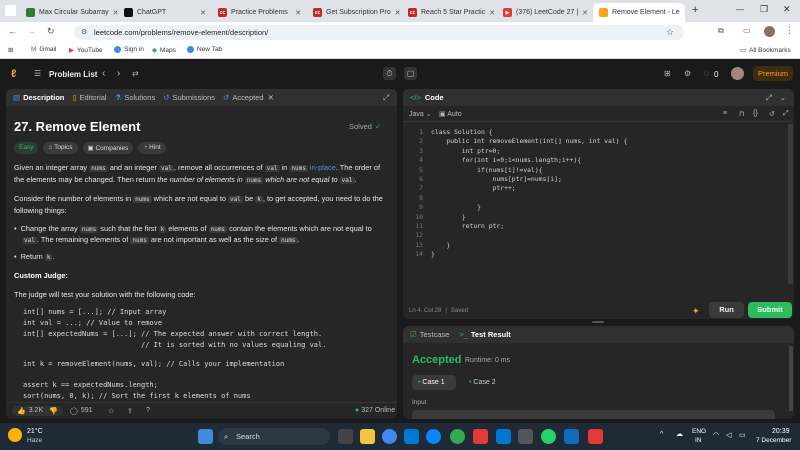 Image resolution: width=800 pixels, height=450 pixels. What do you see at coordinates (259, 12) in the screenshot?
I see `browser-tab: cc Practice Problems ✕` at bounding box center [259, 12].